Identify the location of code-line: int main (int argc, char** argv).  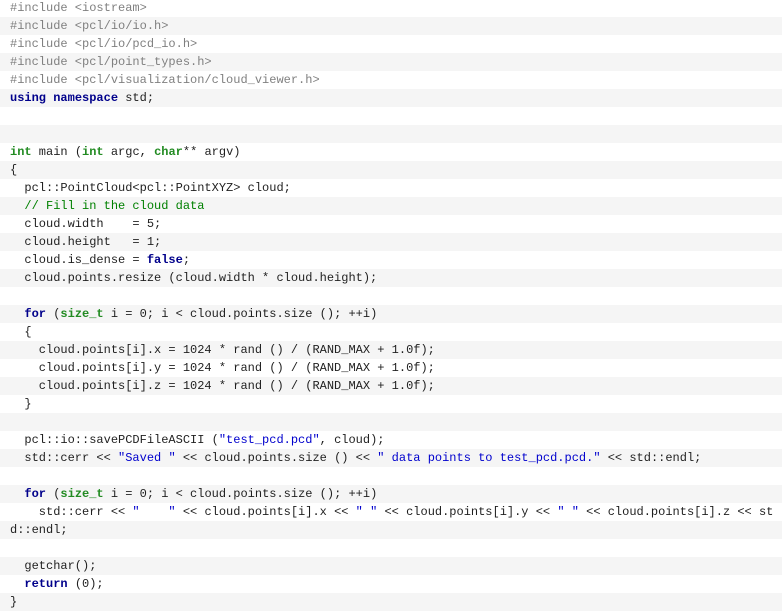
(391, 152).